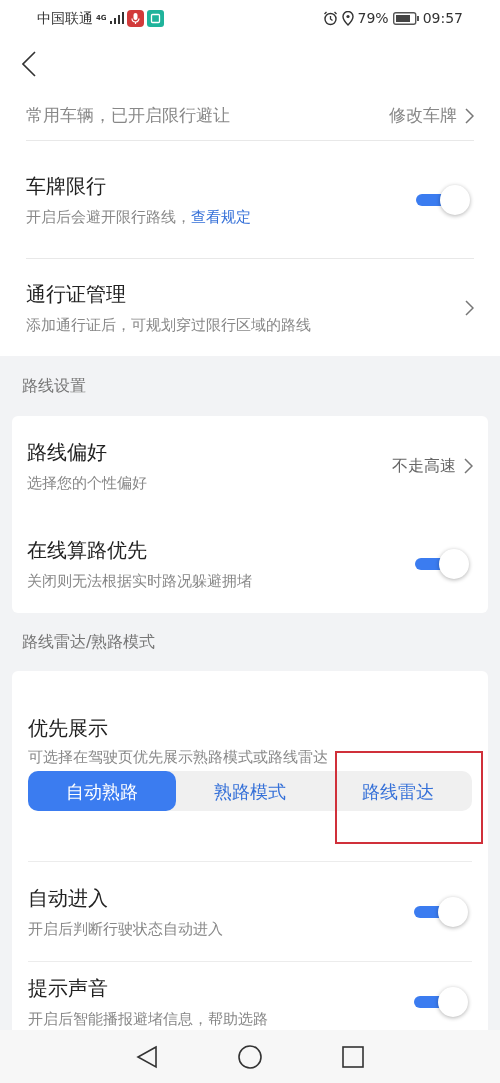  I want to click on setting-title: 提示声音, so click(68, 988).